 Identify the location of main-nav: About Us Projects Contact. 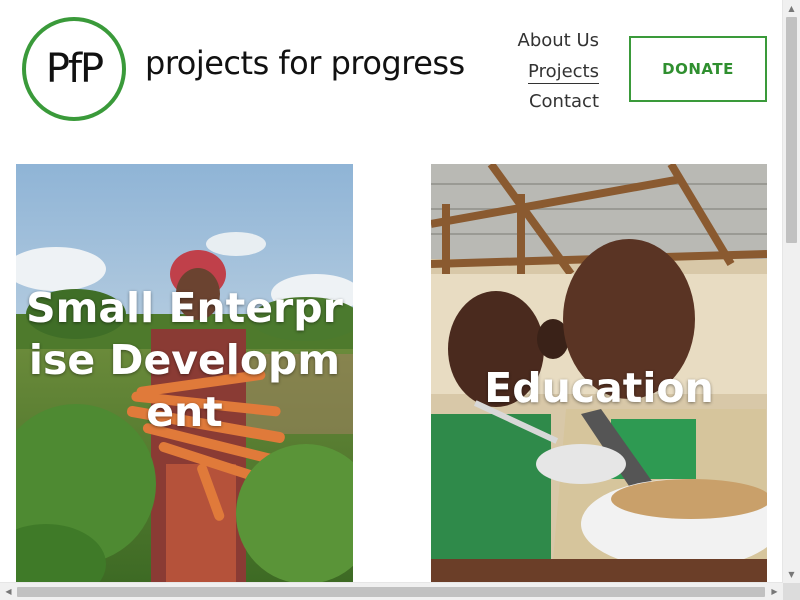
(559, 72).